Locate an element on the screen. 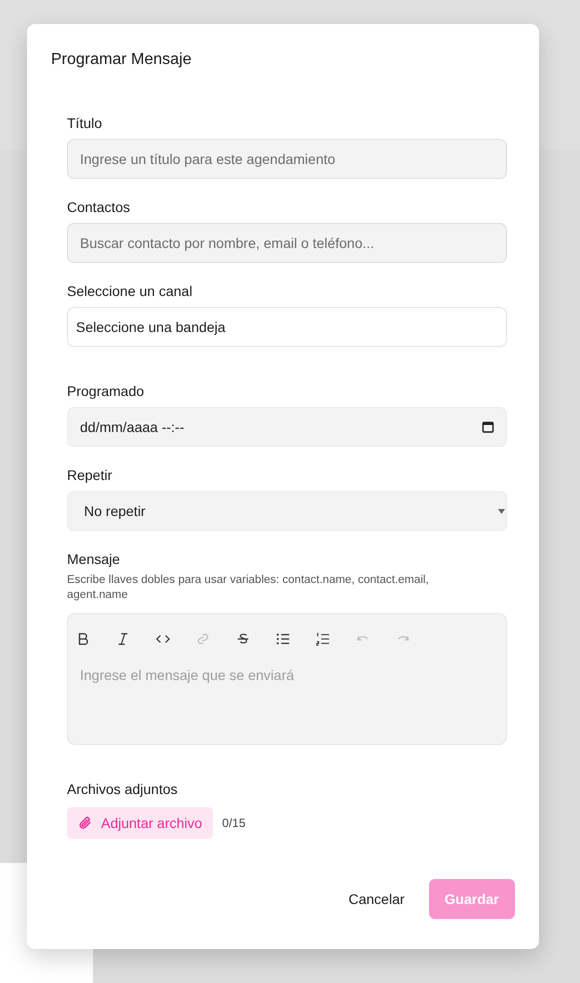 This screenshot has width=580, height=983. dialog-title: Programar Mensaje is located at coordinates (121, 60).